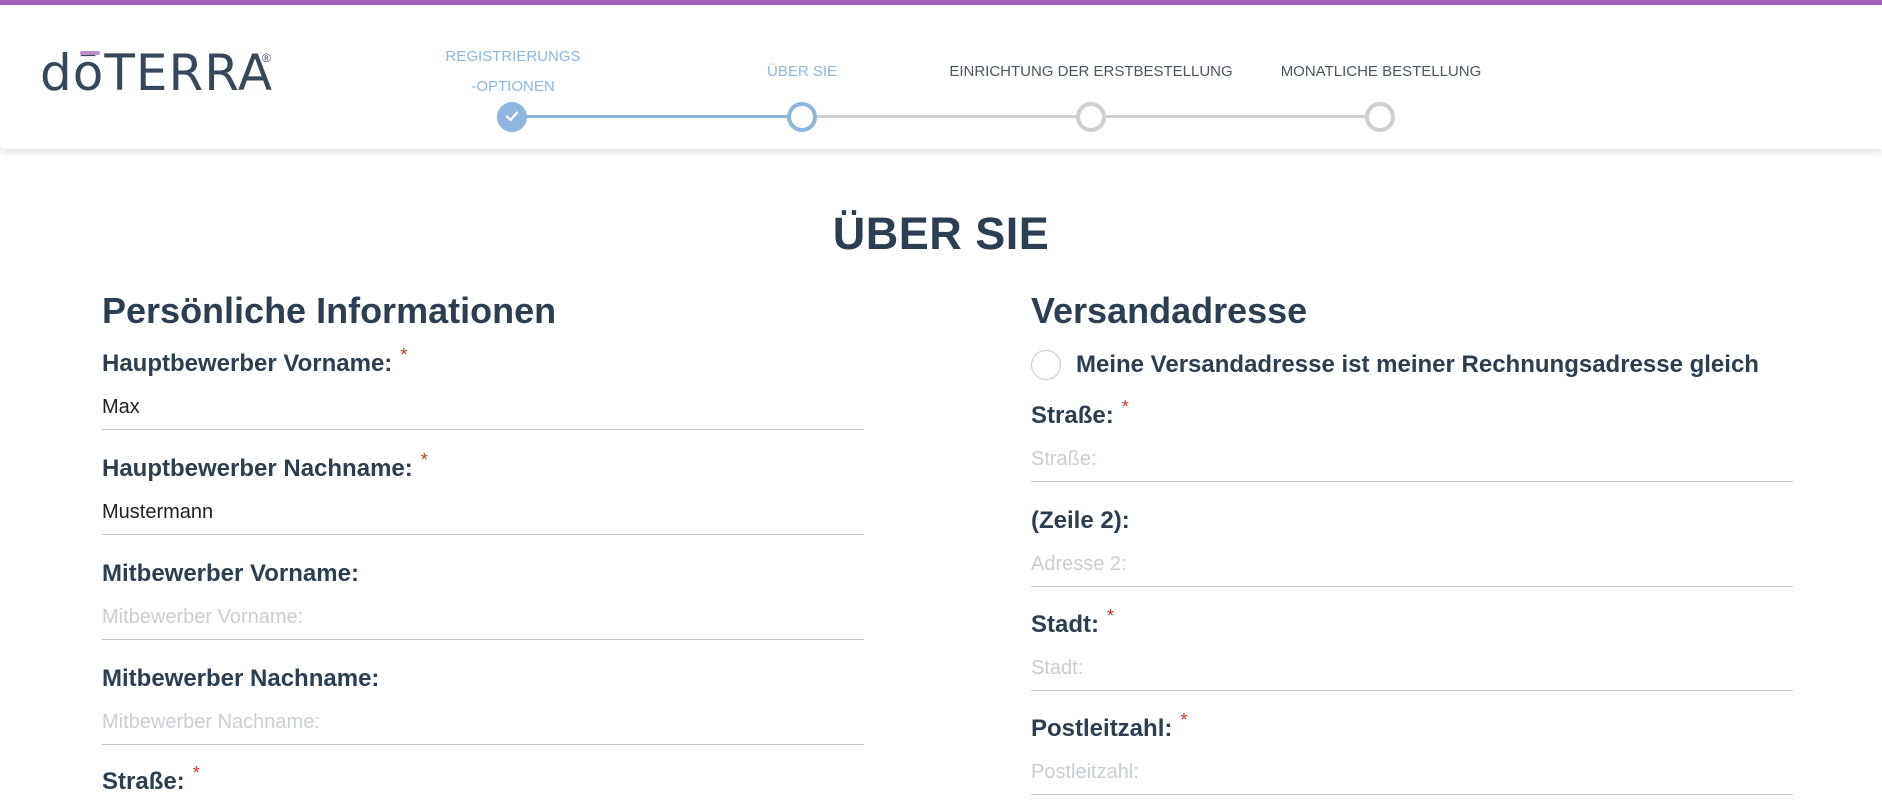  What do you see at coordinates (329, 310) in the screenshot?
I see `personal-info-title: Persönliche Informationen` at bounding box center [329, 310].